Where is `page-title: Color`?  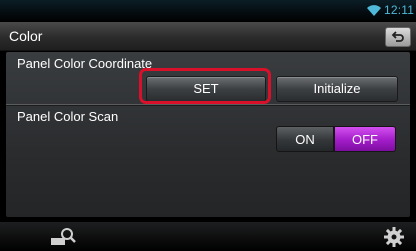
page-title: Color is located at coordinates (26, 36).